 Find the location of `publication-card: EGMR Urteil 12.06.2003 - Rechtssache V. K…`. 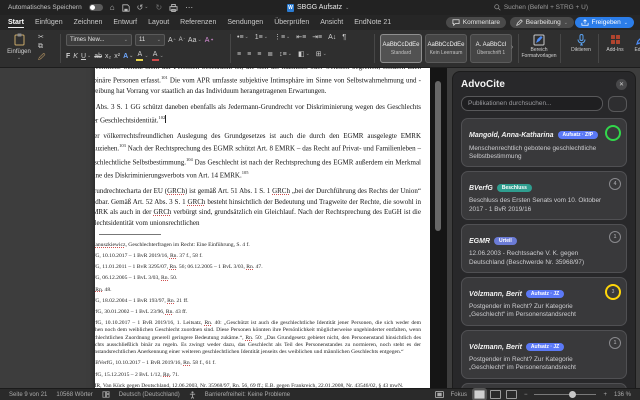

publication-card: EGMR Urteil 12.06.2003 - Rechtssache V. K… is located at coordinates (544, 248).